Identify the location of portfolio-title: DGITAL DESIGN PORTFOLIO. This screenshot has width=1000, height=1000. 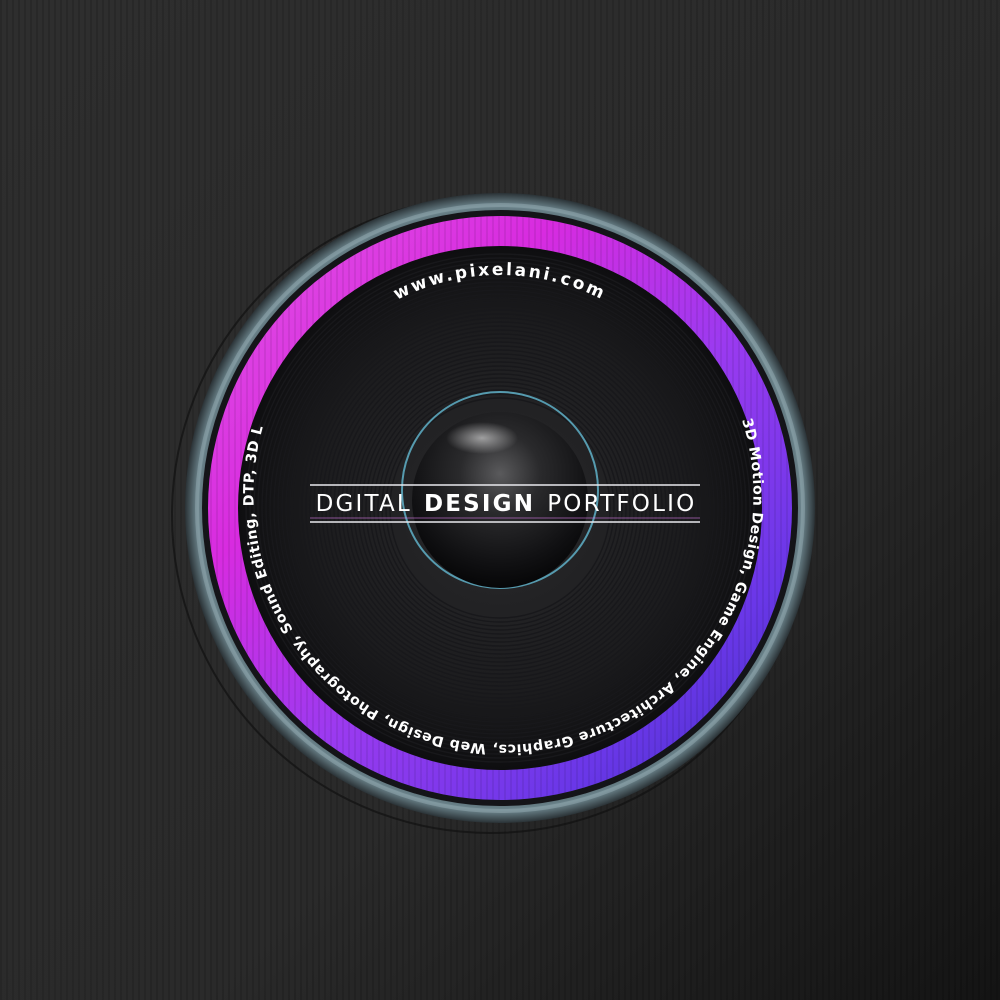
(506, 504).